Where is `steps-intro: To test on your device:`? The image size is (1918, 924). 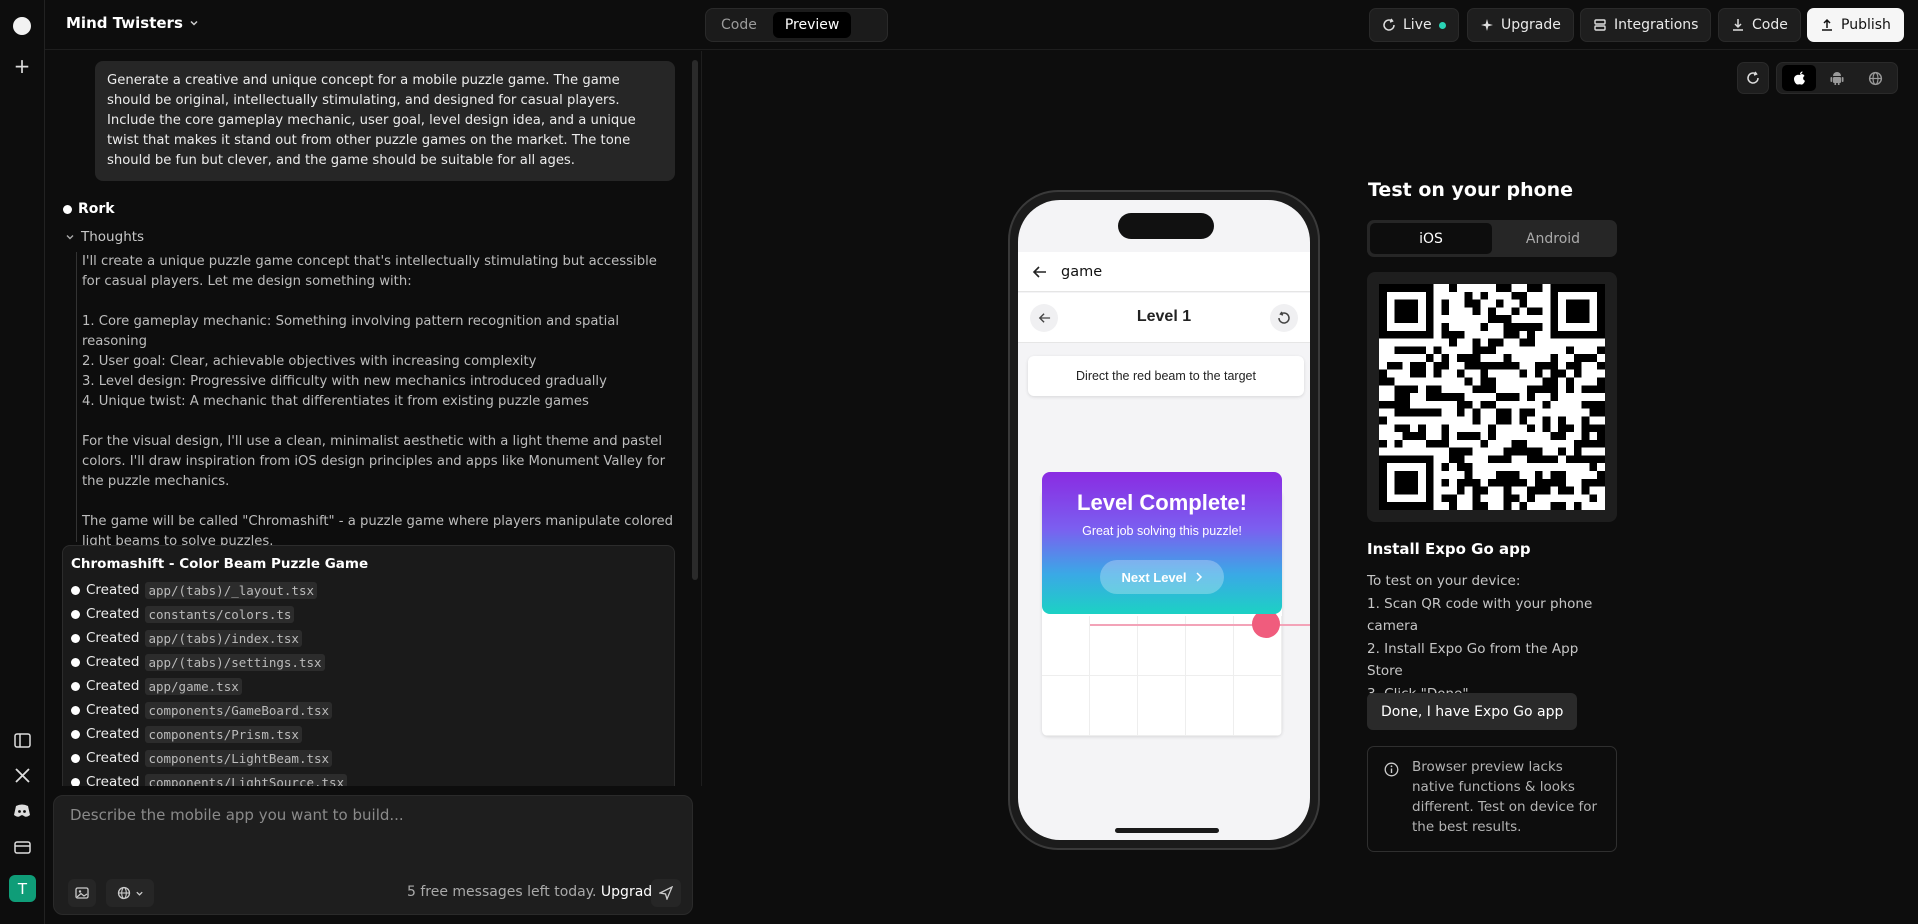 steps-intro: To test on your device: is located at coordinates (1444, 581).